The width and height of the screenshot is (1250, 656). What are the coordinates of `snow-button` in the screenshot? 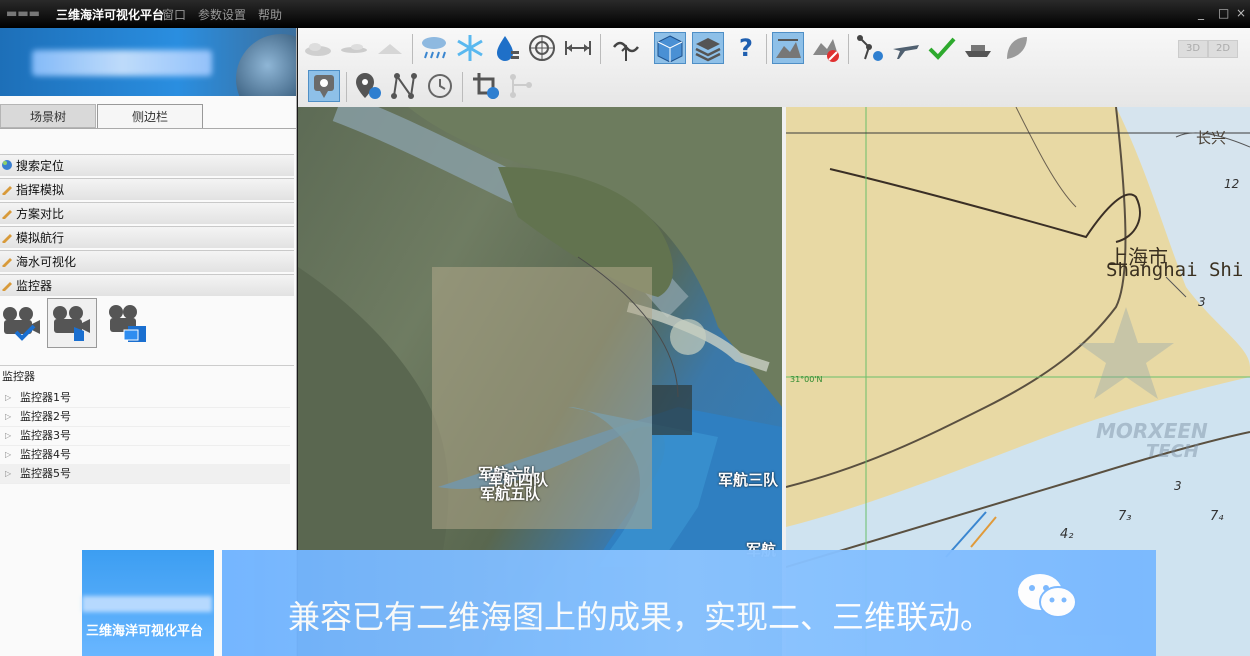 It's located at (470, 48).